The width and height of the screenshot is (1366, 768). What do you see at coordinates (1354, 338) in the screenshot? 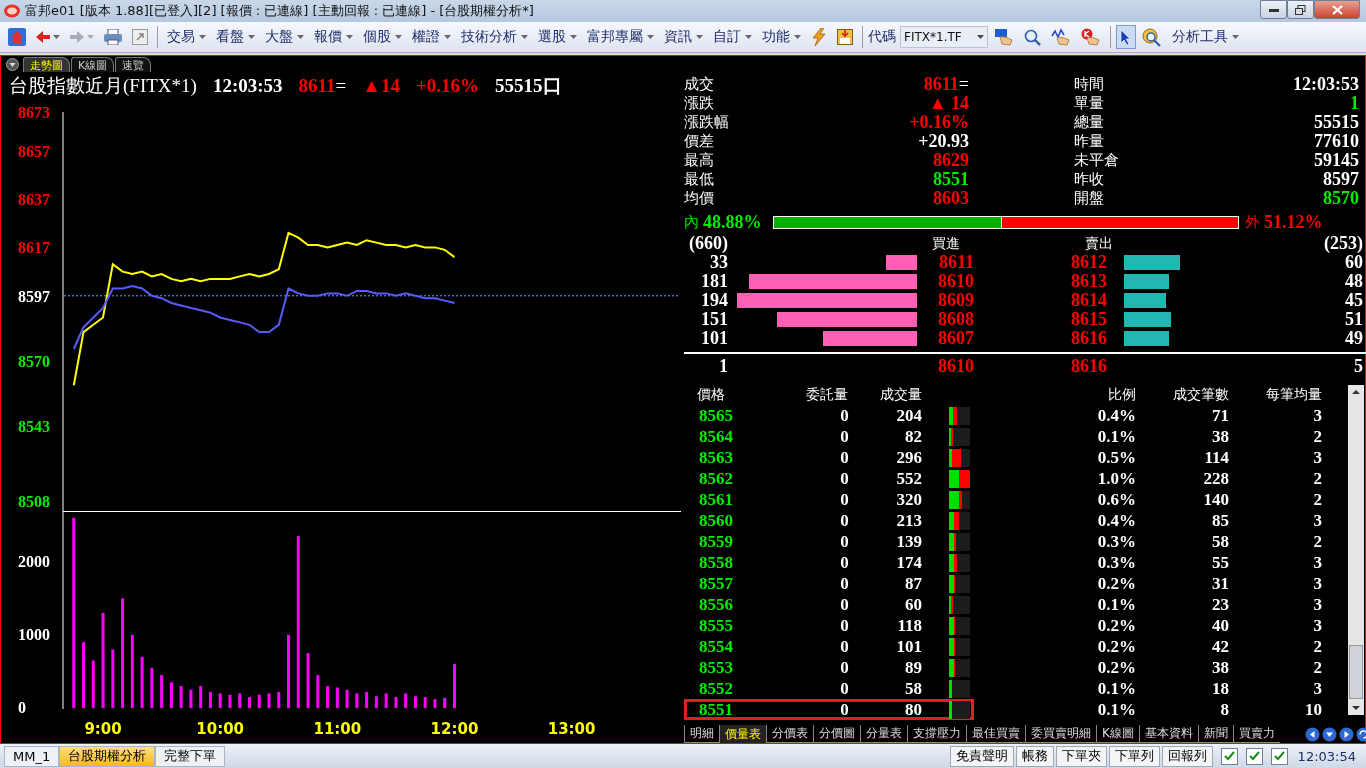
I see `ask-quantity: 49` at bounding box center [1354, 338].